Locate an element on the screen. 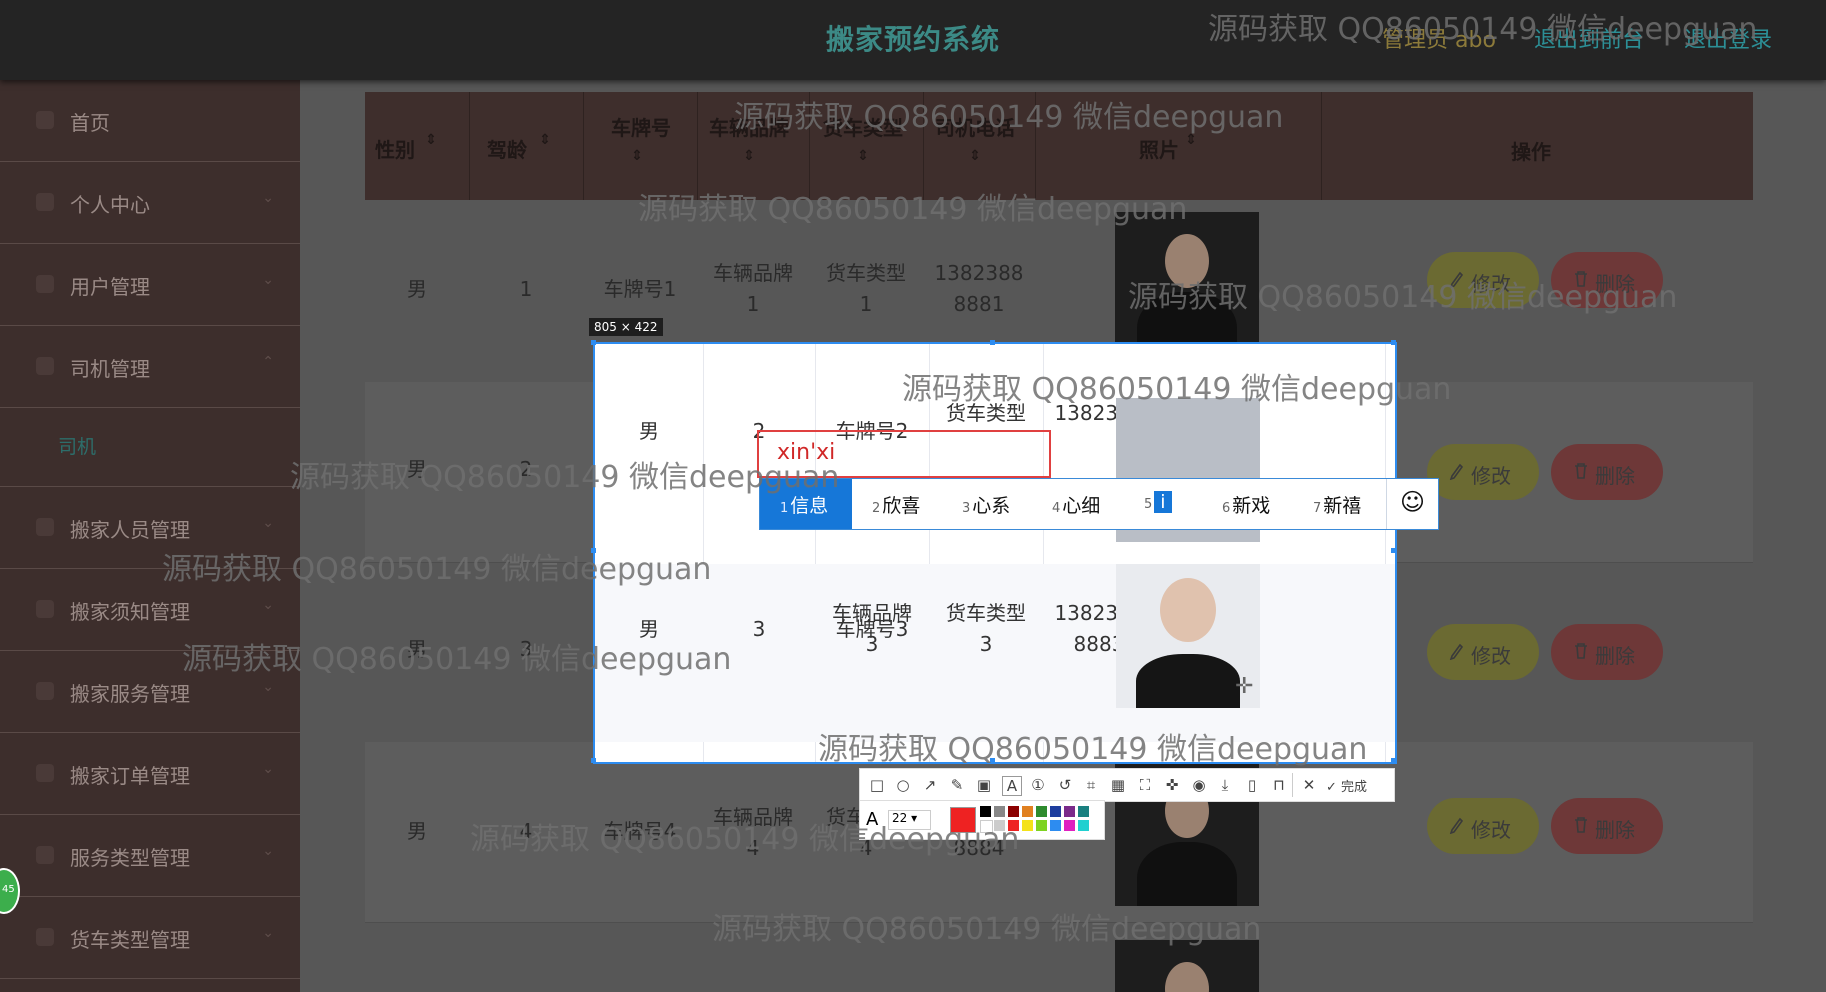  sidebar-item-orders: 搬家订单管理 ⌄ is located at coordinates (150, 774).